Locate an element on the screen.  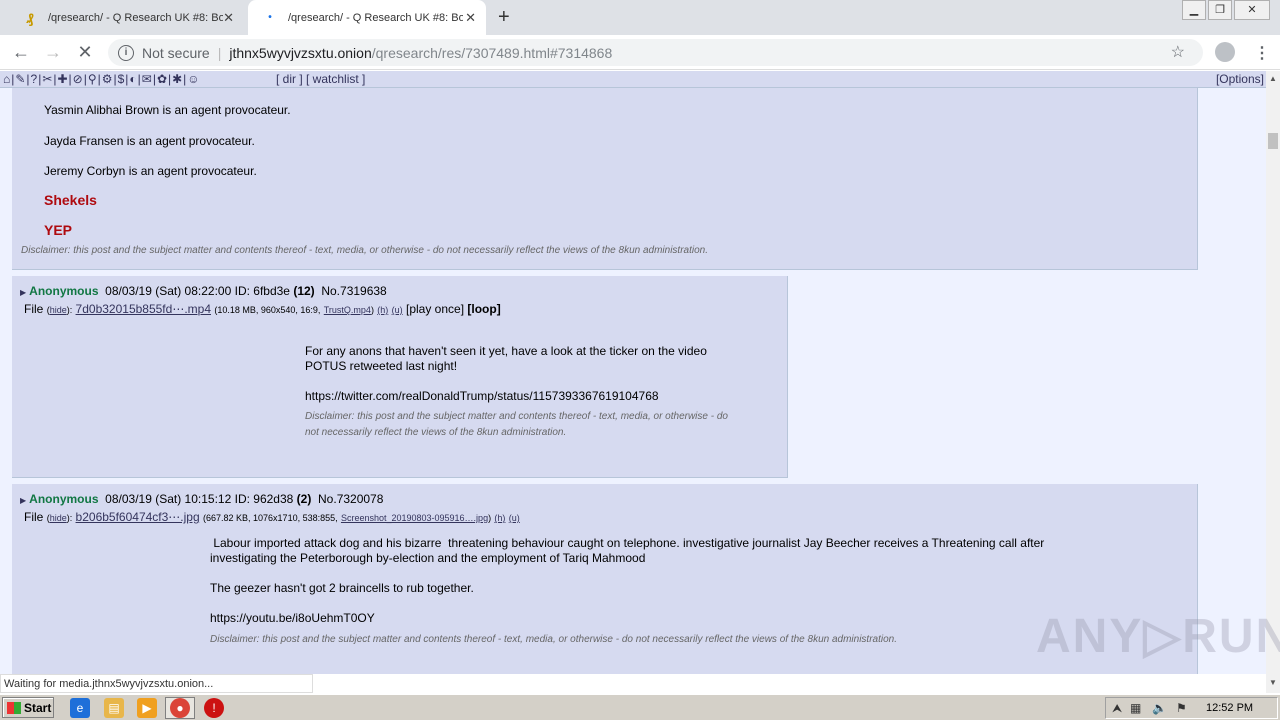
chrome-icon: ● is located at coordinates (180, 708).